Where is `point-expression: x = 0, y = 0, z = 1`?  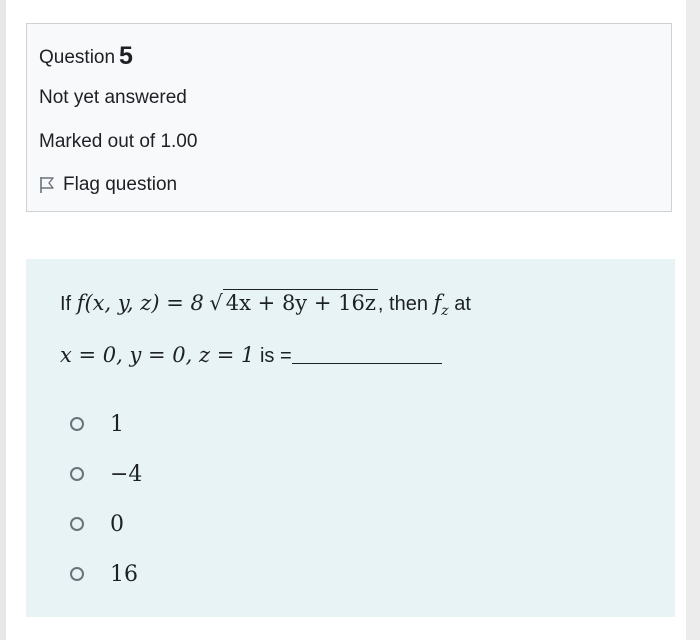
point-expression: x = 0, y = 0, z = 1 is located at coordinates (157, 355).